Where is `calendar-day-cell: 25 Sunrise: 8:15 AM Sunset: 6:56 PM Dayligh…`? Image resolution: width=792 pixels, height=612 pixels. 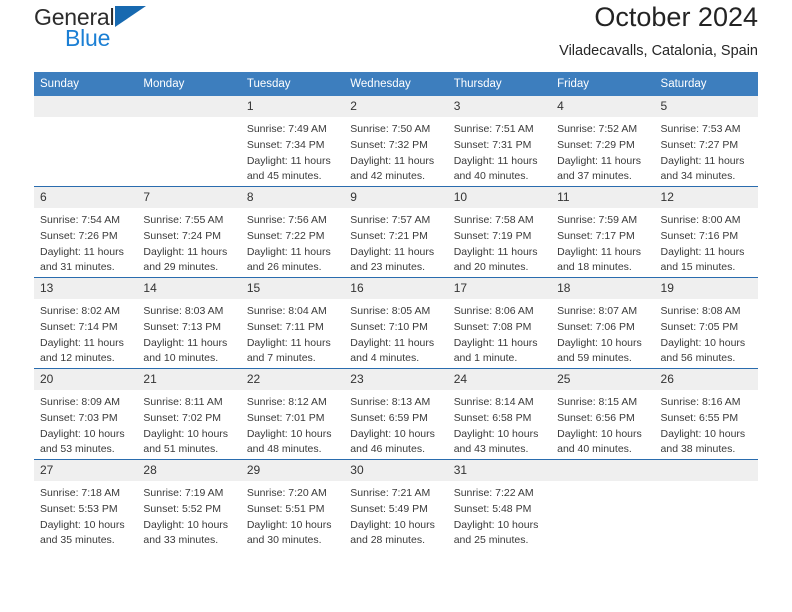 calendar-day-cell: 25 Sunrise: 8:15 AM Sunset: 6:56 PM Dayligh… is located at coordinates (603, 414).